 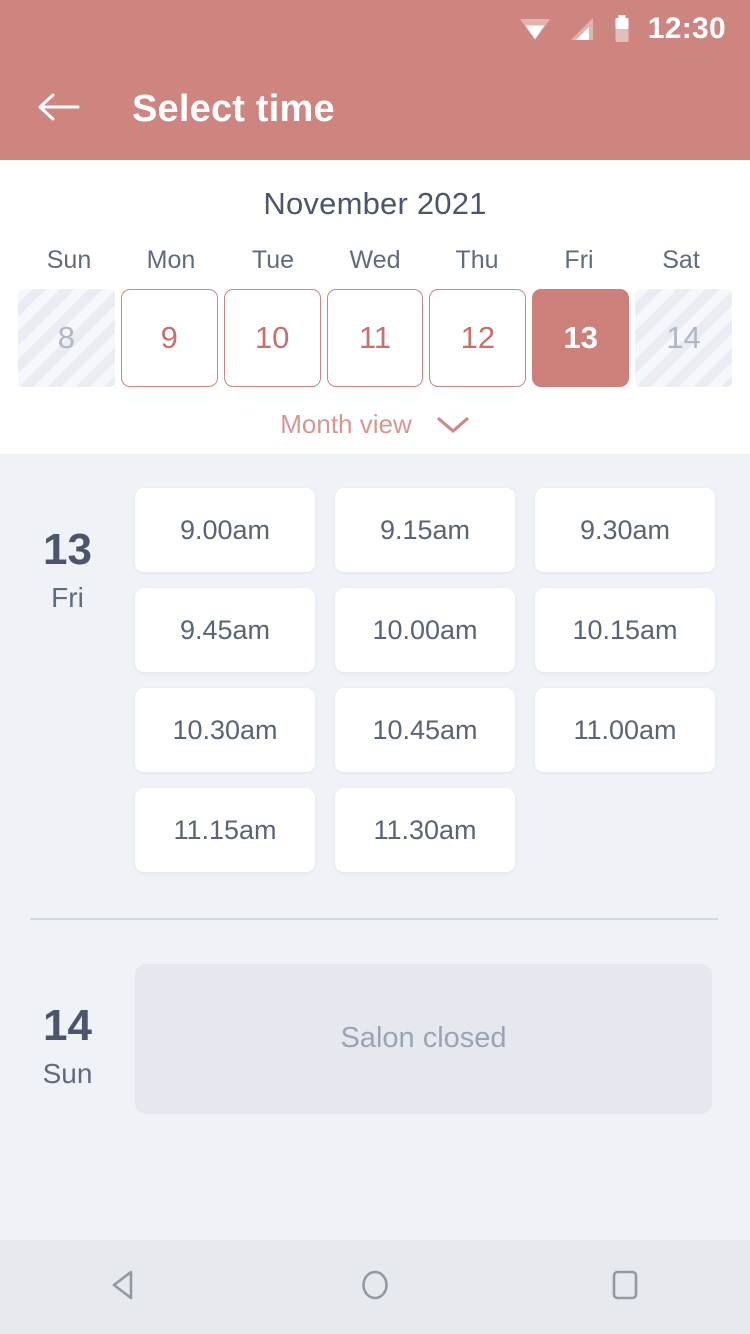 I want to click on date-cell-8: 8, so click(x=66, y=338).